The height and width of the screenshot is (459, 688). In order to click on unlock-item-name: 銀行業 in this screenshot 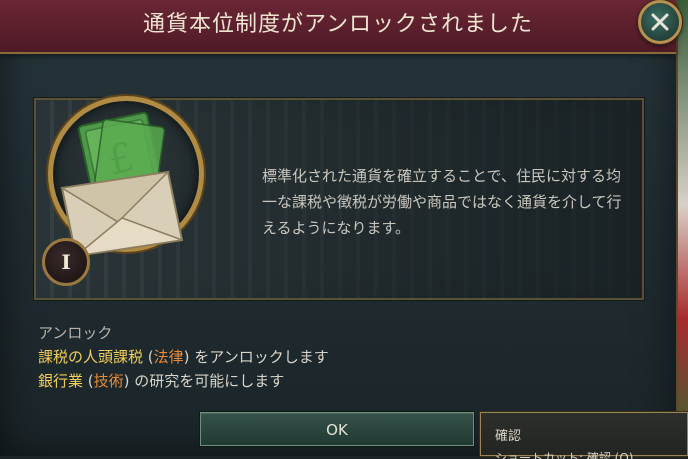, I will do `click(60, 381)`.